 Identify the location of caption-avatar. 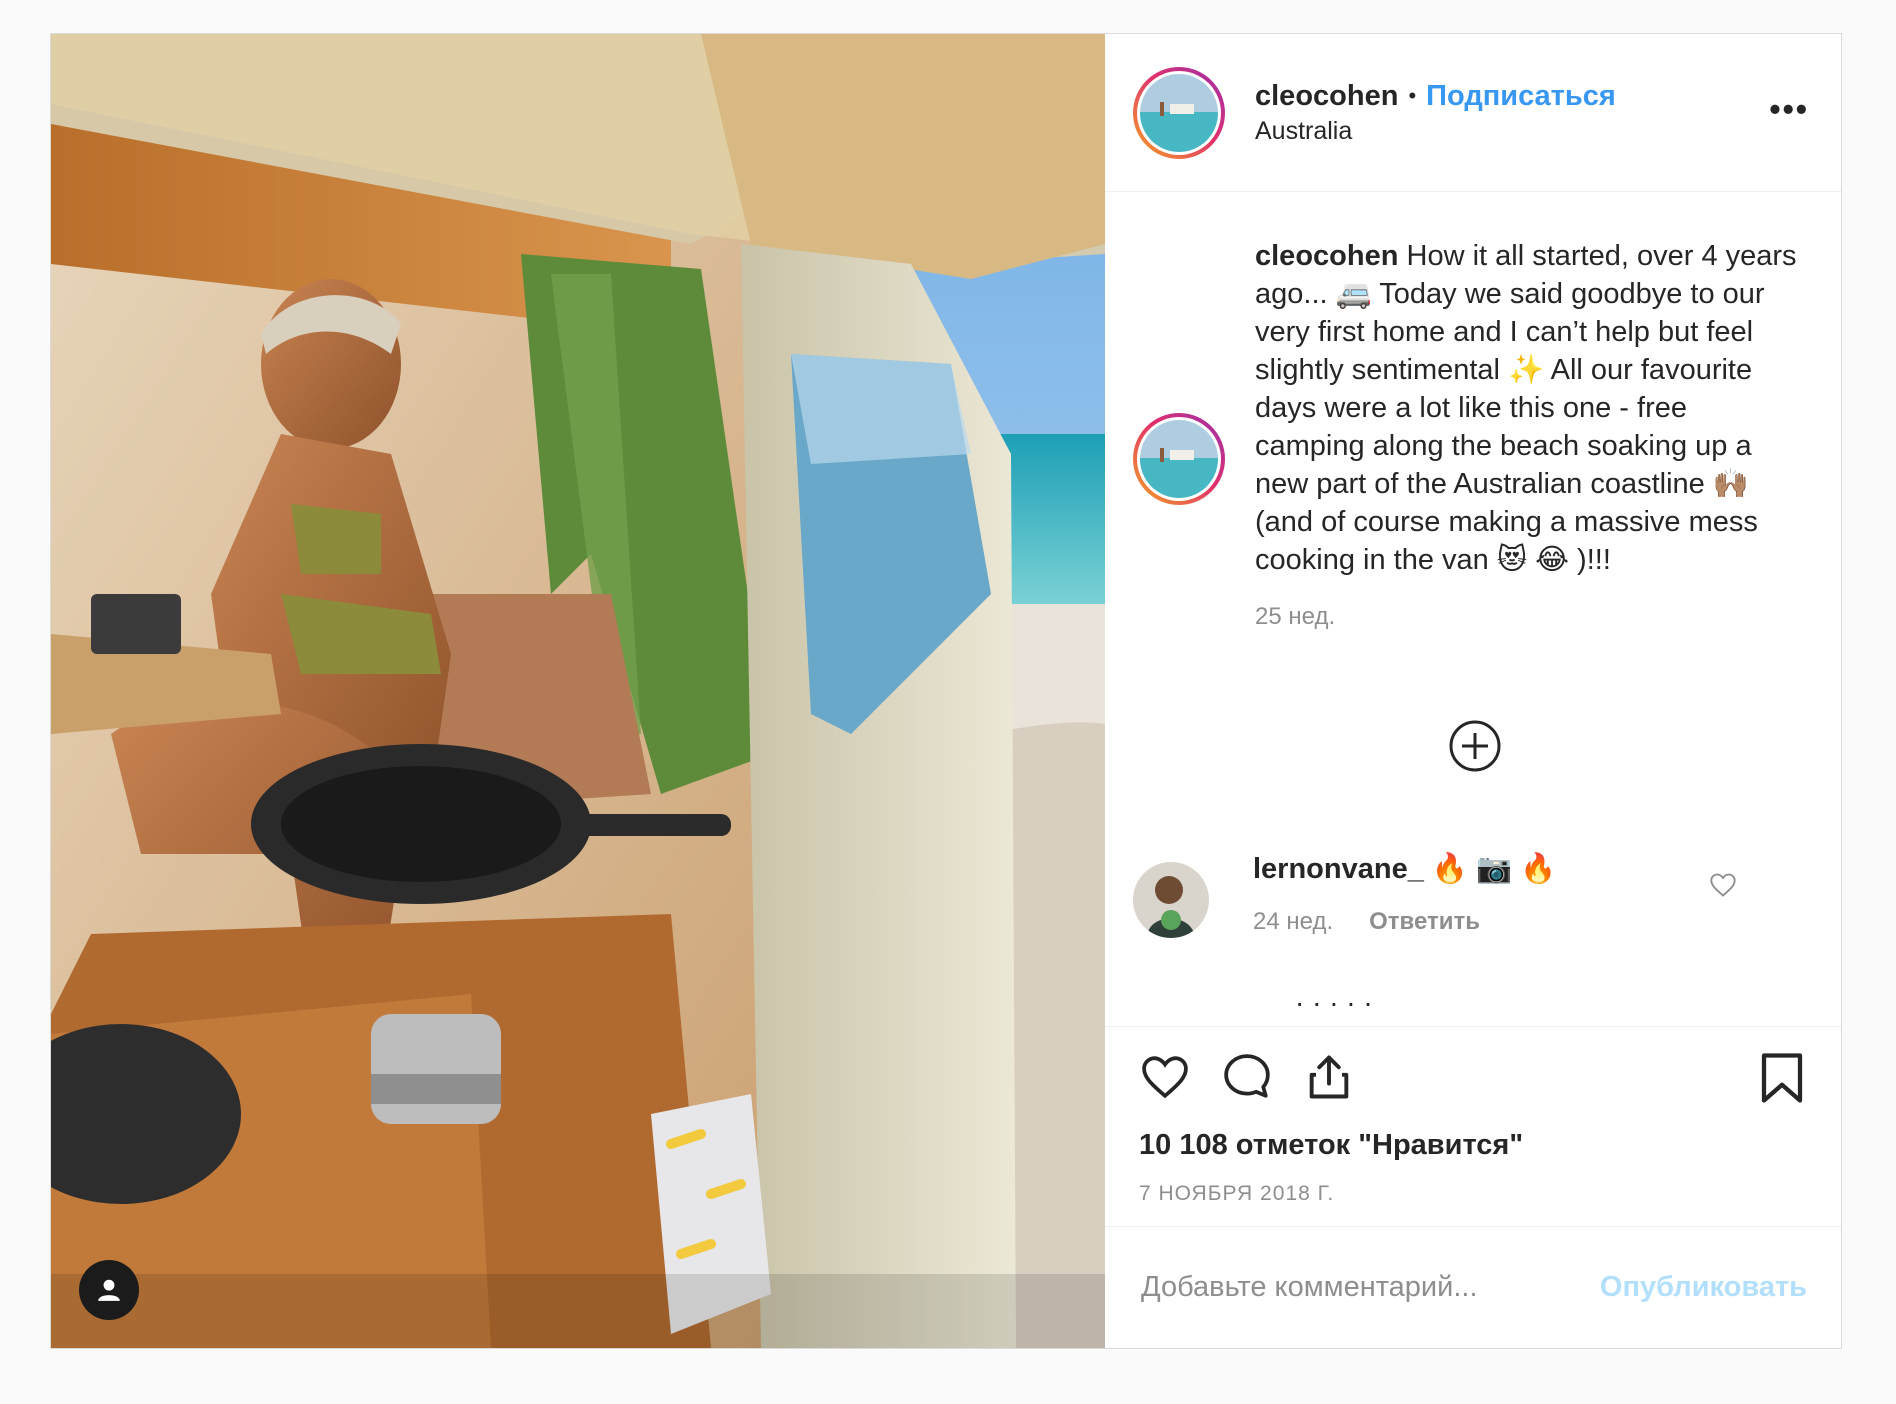
(1179, 459).